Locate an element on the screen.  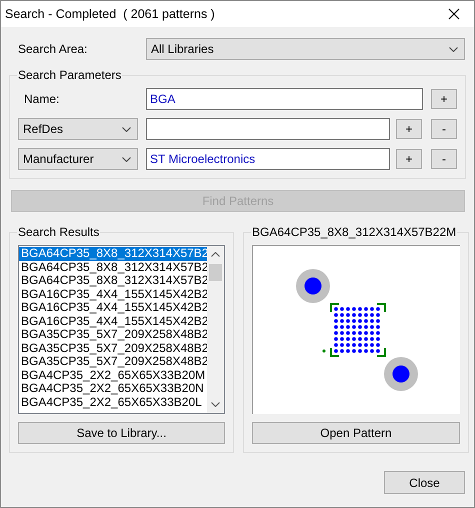
window-title: Search - Completed ( 2061 patterns ) is located at coordinates (110, 14).